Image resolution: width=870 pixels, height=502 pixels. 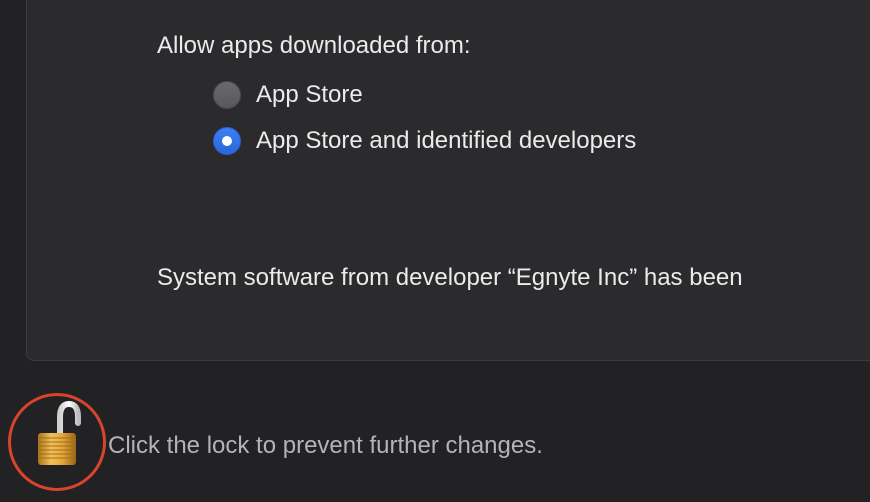 I want to click on radio-label-app-store: App Store, so click(x=309, y=94).